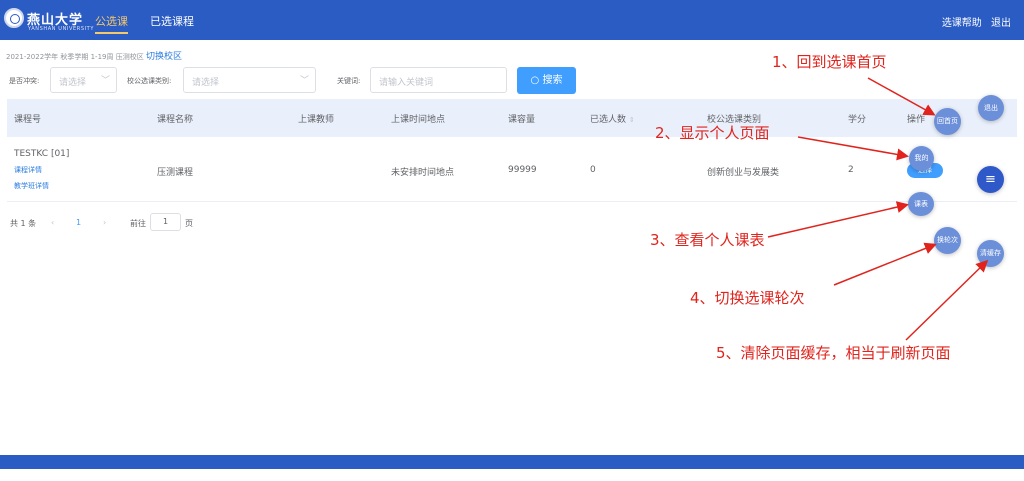  Describe the element at coordinates (829, 62) in the screenshot. I see `annotation-1: 1、回到选课首页` at that location.